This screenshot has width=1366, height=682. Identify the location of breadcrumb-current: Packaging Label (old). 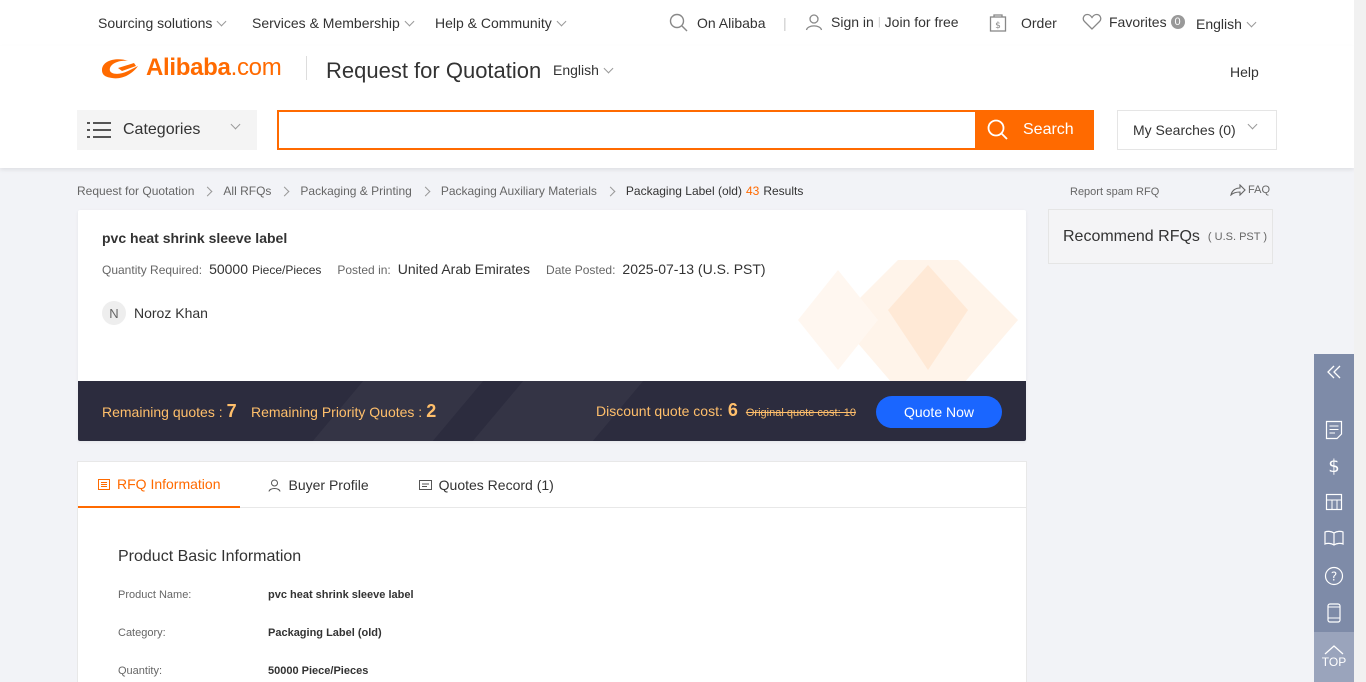
(683, 191).